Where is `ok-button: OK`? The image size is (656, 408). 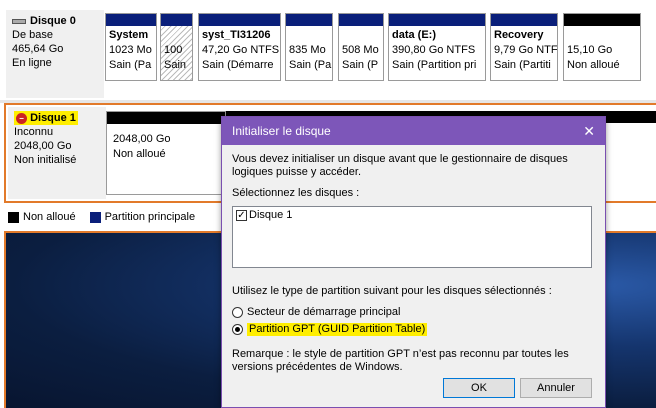
ok-button: OK is located at coordinates (479, 388).